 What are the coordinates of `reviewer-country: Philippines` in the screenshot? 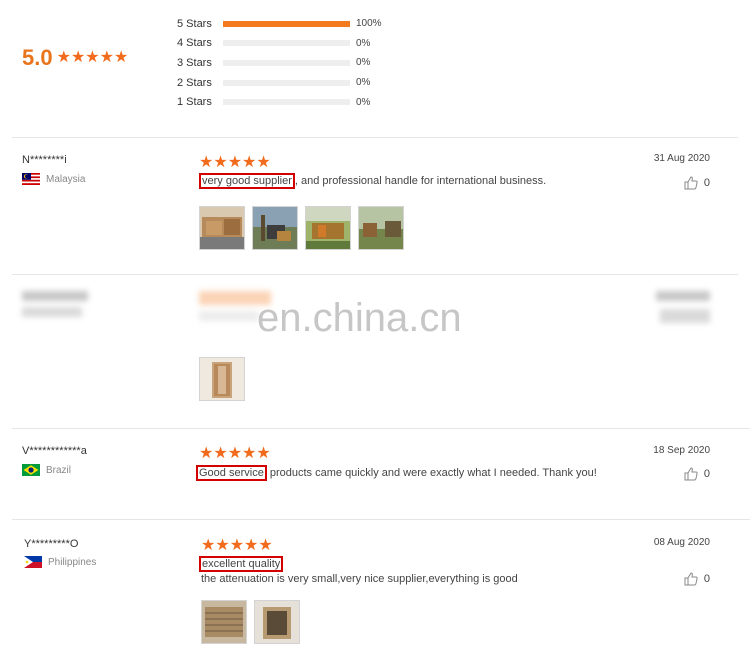 It's located at (60, 562).